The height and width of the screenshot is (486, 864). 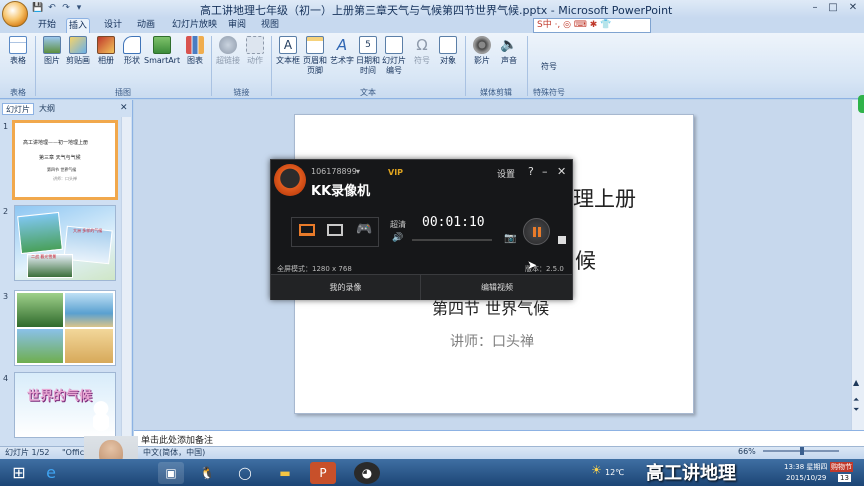 What do you see at coordinates (194, 25) in the screenshot?
I see `tab-slideshow: 幻灯片放映` at bounding box center [194, 25].